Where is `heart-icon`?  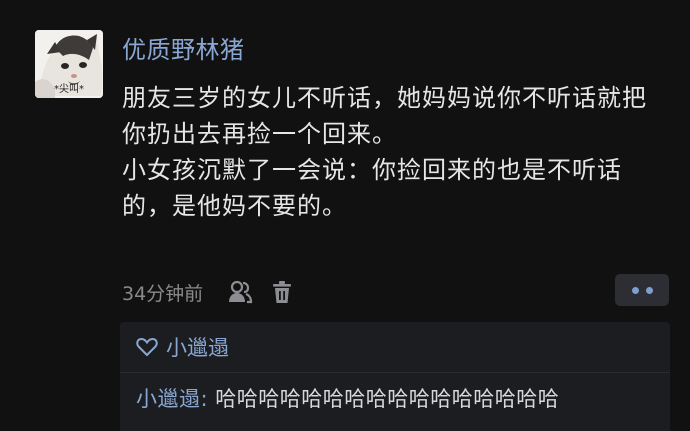 heart-icon is located at coordinates (147, 347).